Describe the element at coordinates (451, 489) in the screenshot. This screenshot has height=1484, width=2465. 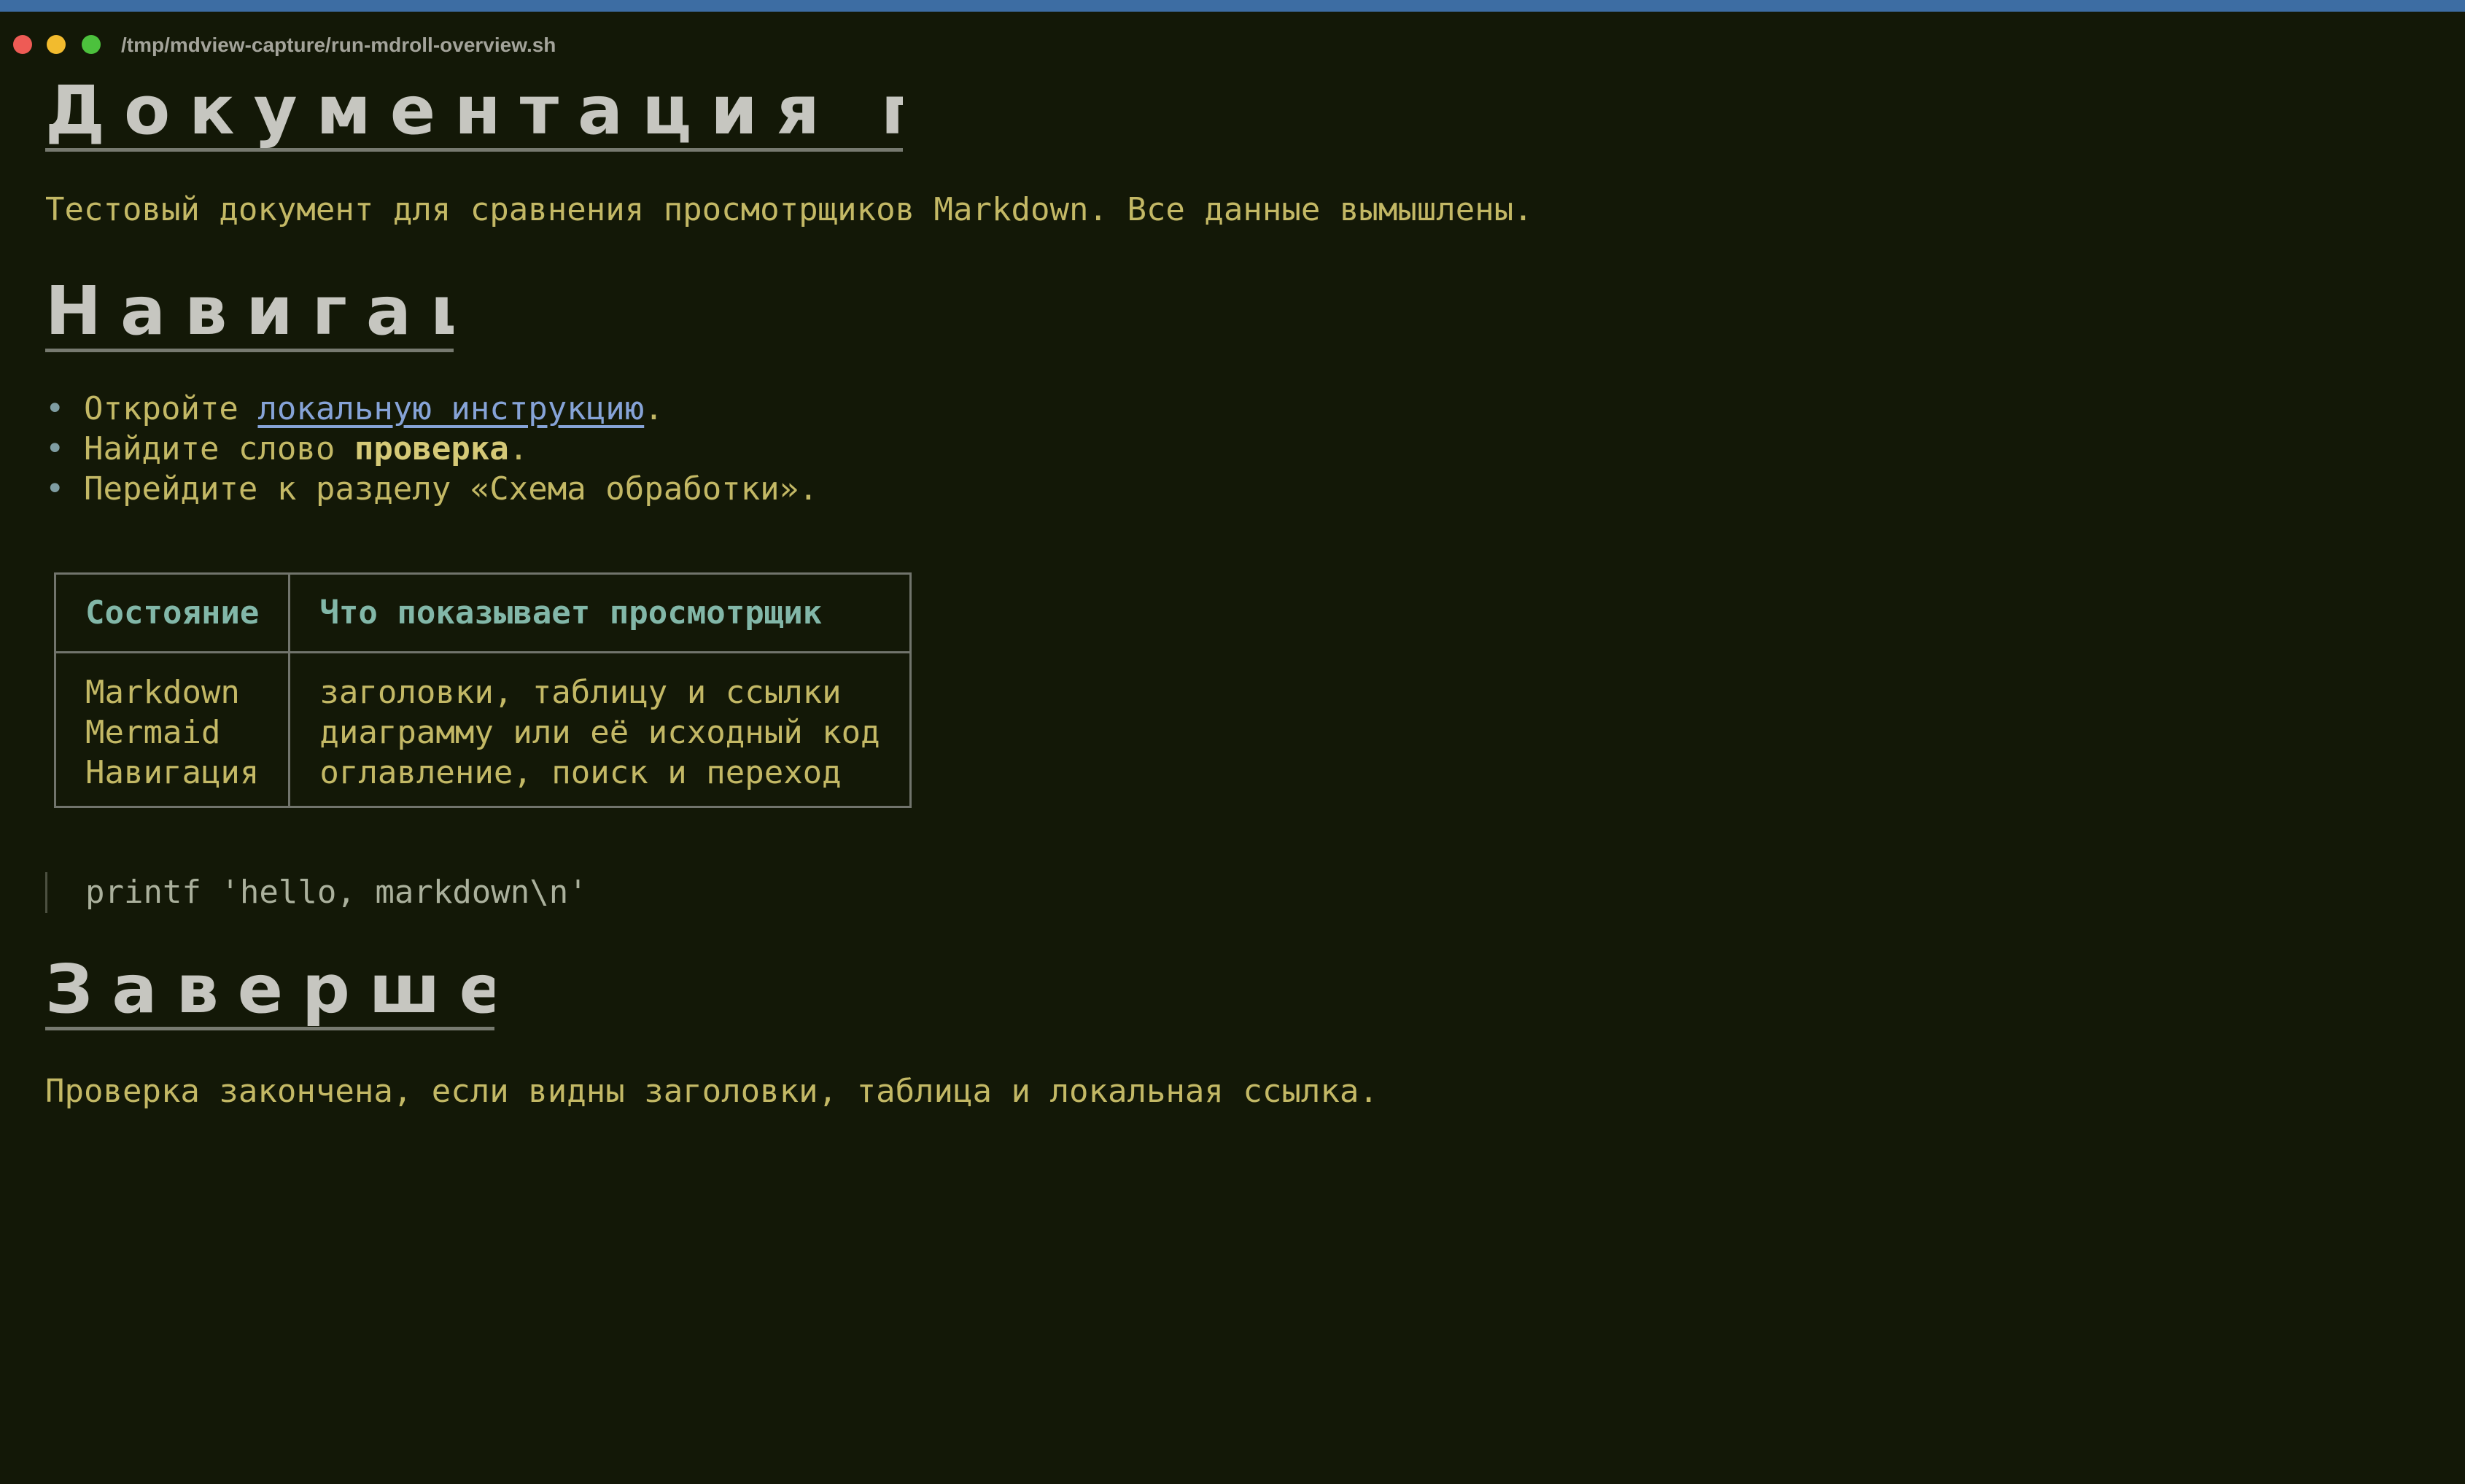
I see `list-item-text: Перейдите к разделу «Схема обработки».` at that location.